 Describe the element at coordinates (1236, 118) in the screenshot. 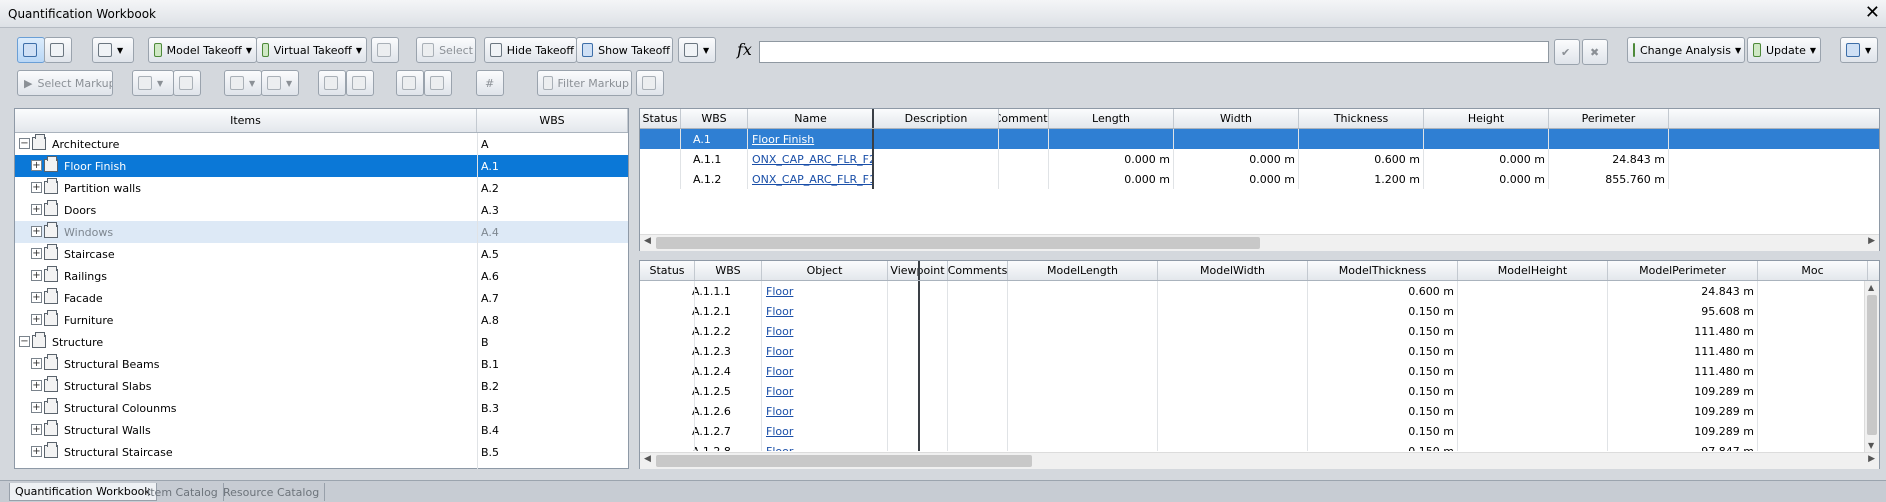

I see `column-header-width: Width` at that location.